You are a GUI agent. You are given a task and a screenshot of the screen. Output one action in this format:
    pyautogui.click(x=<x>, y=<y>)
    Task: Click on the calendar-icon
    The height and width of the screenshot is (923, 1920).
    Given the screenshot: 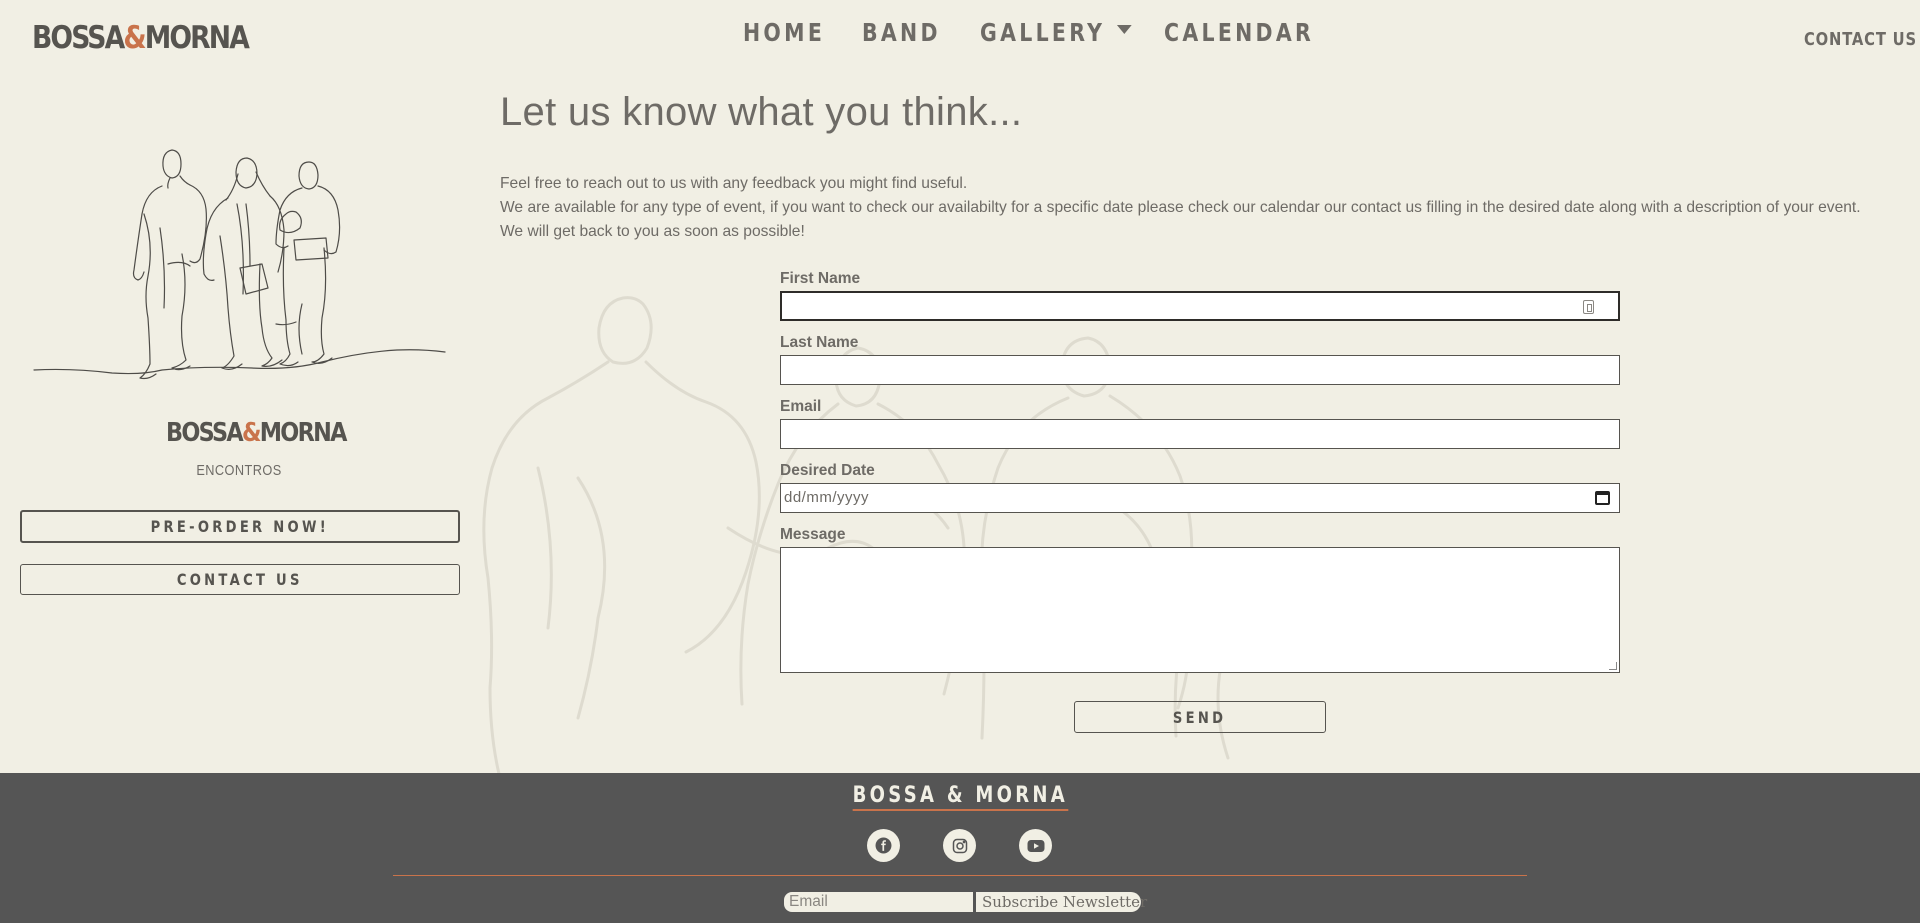 What is the action you would take?
    pyautogui.click(x=1602, y=498)
    